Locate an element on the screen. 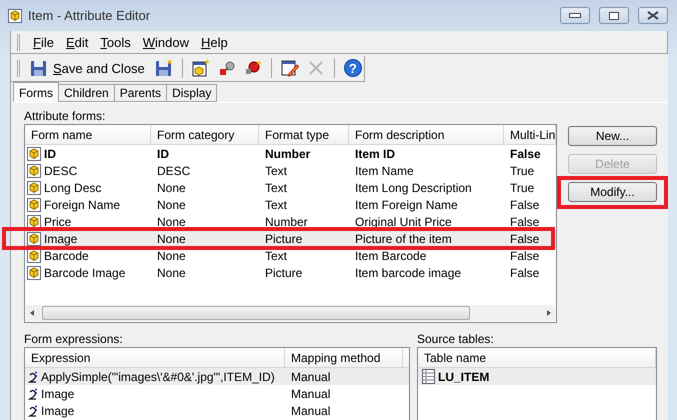  column-header: Table name is located at coordinates (537, 357).